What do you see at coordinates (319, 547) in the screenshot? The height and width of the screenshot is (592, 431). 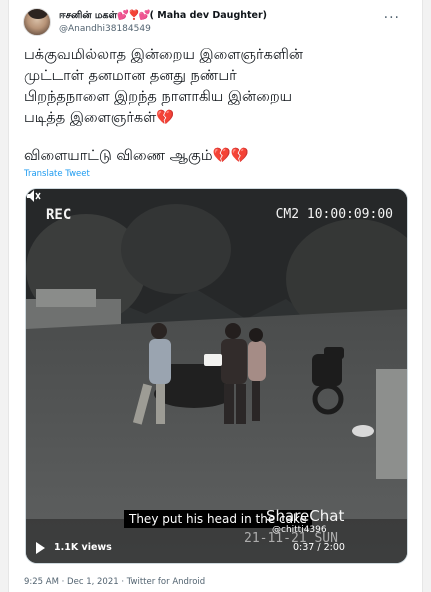 I see `video-time: 0:37 / 2:00` at bounding box center [319, 547].